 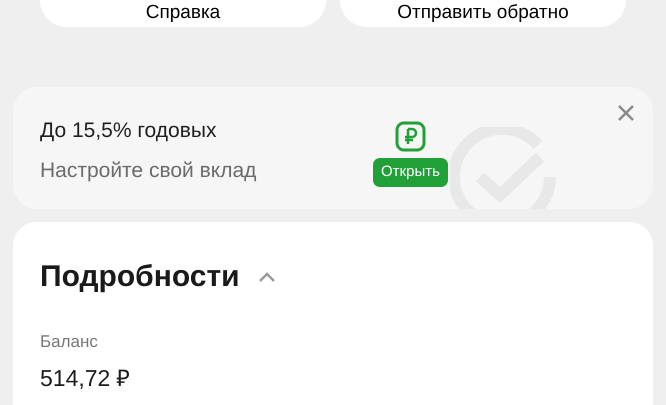 What do you see at coordinates (410, 136) in the screenshot?
I see `ruble-icon` at bounding box center [410, 136].